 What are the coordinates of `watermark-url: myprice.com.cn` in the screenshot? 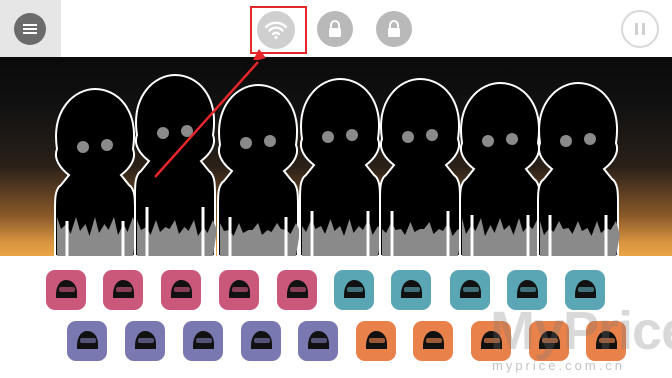 It's located at (559, 365).